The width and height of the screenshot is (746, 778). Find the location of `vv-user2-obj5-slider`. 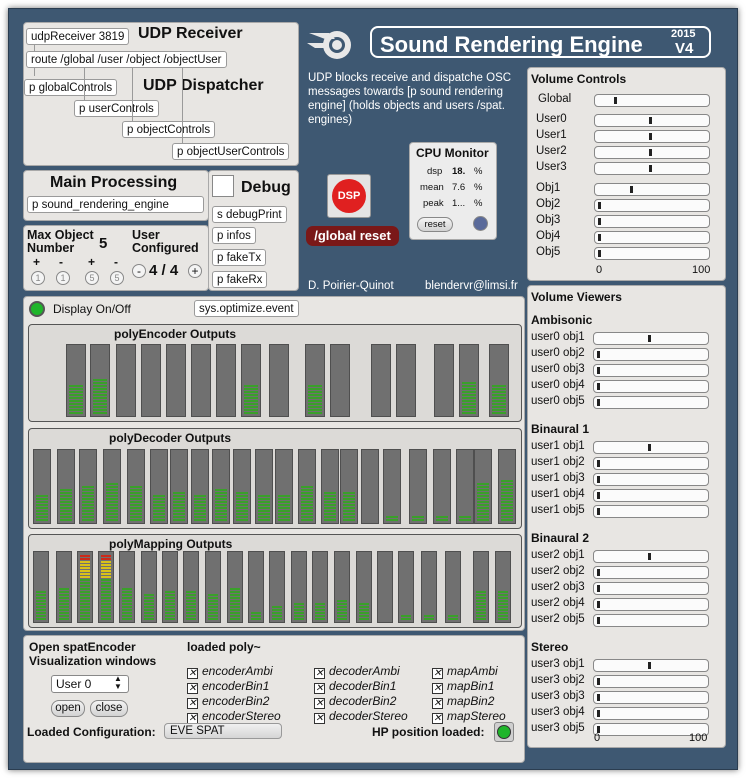

vv-user2-obj5-slider is located at coordinates (651, 620).